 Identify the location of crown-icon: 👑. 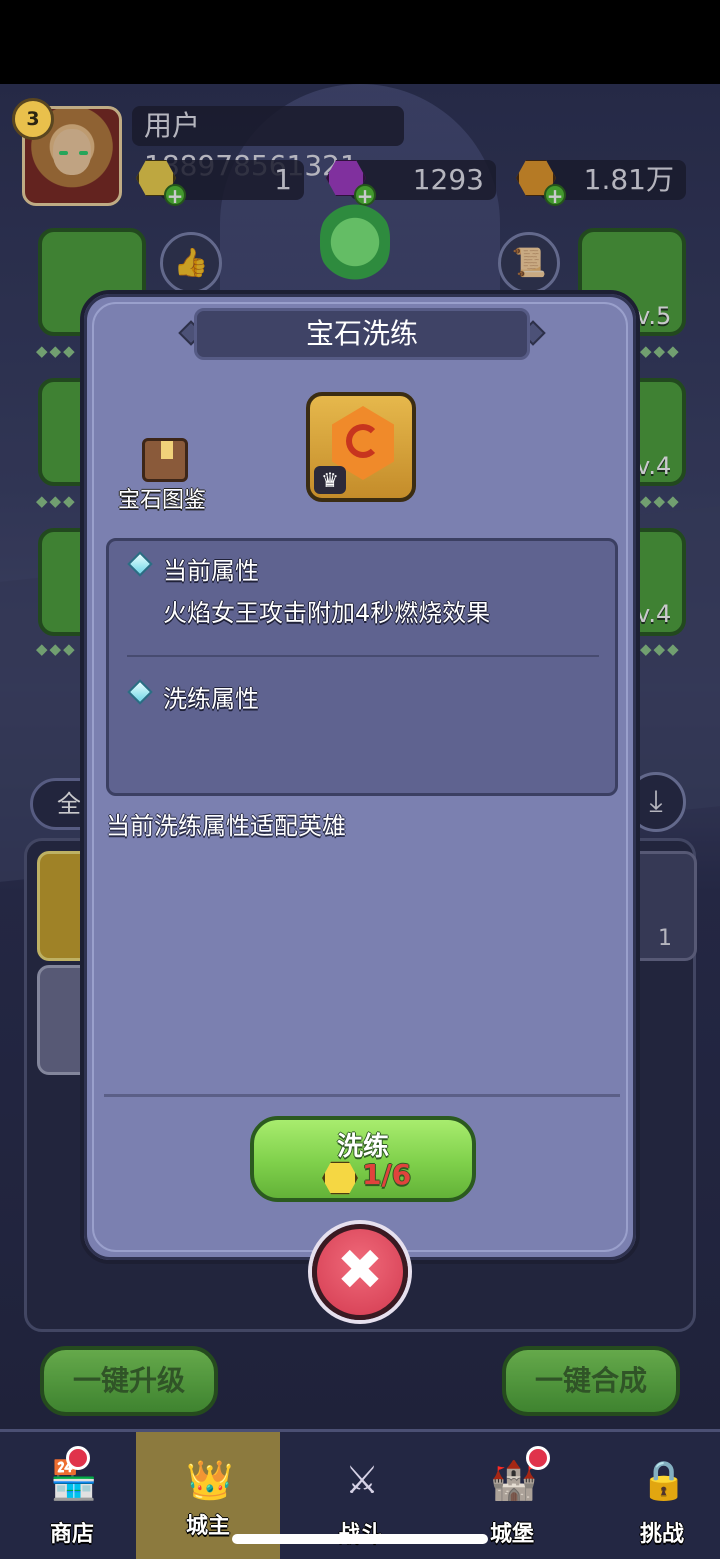
(210, 1480).